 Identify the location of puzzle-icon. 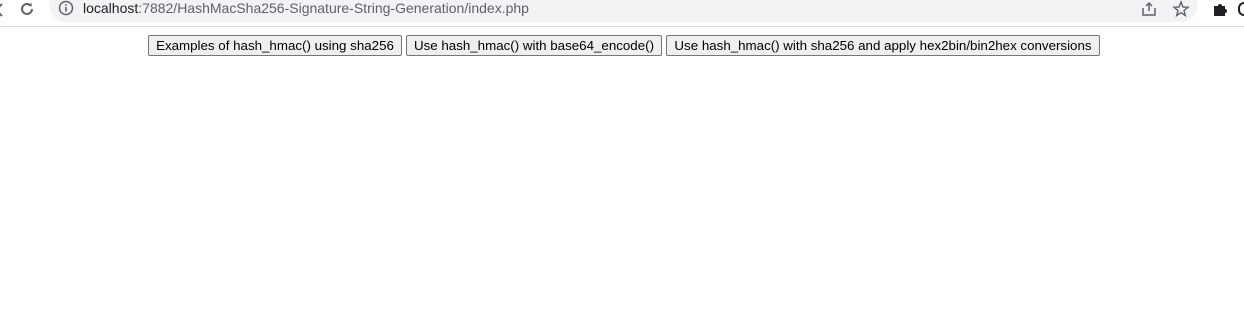
(1220, 10).